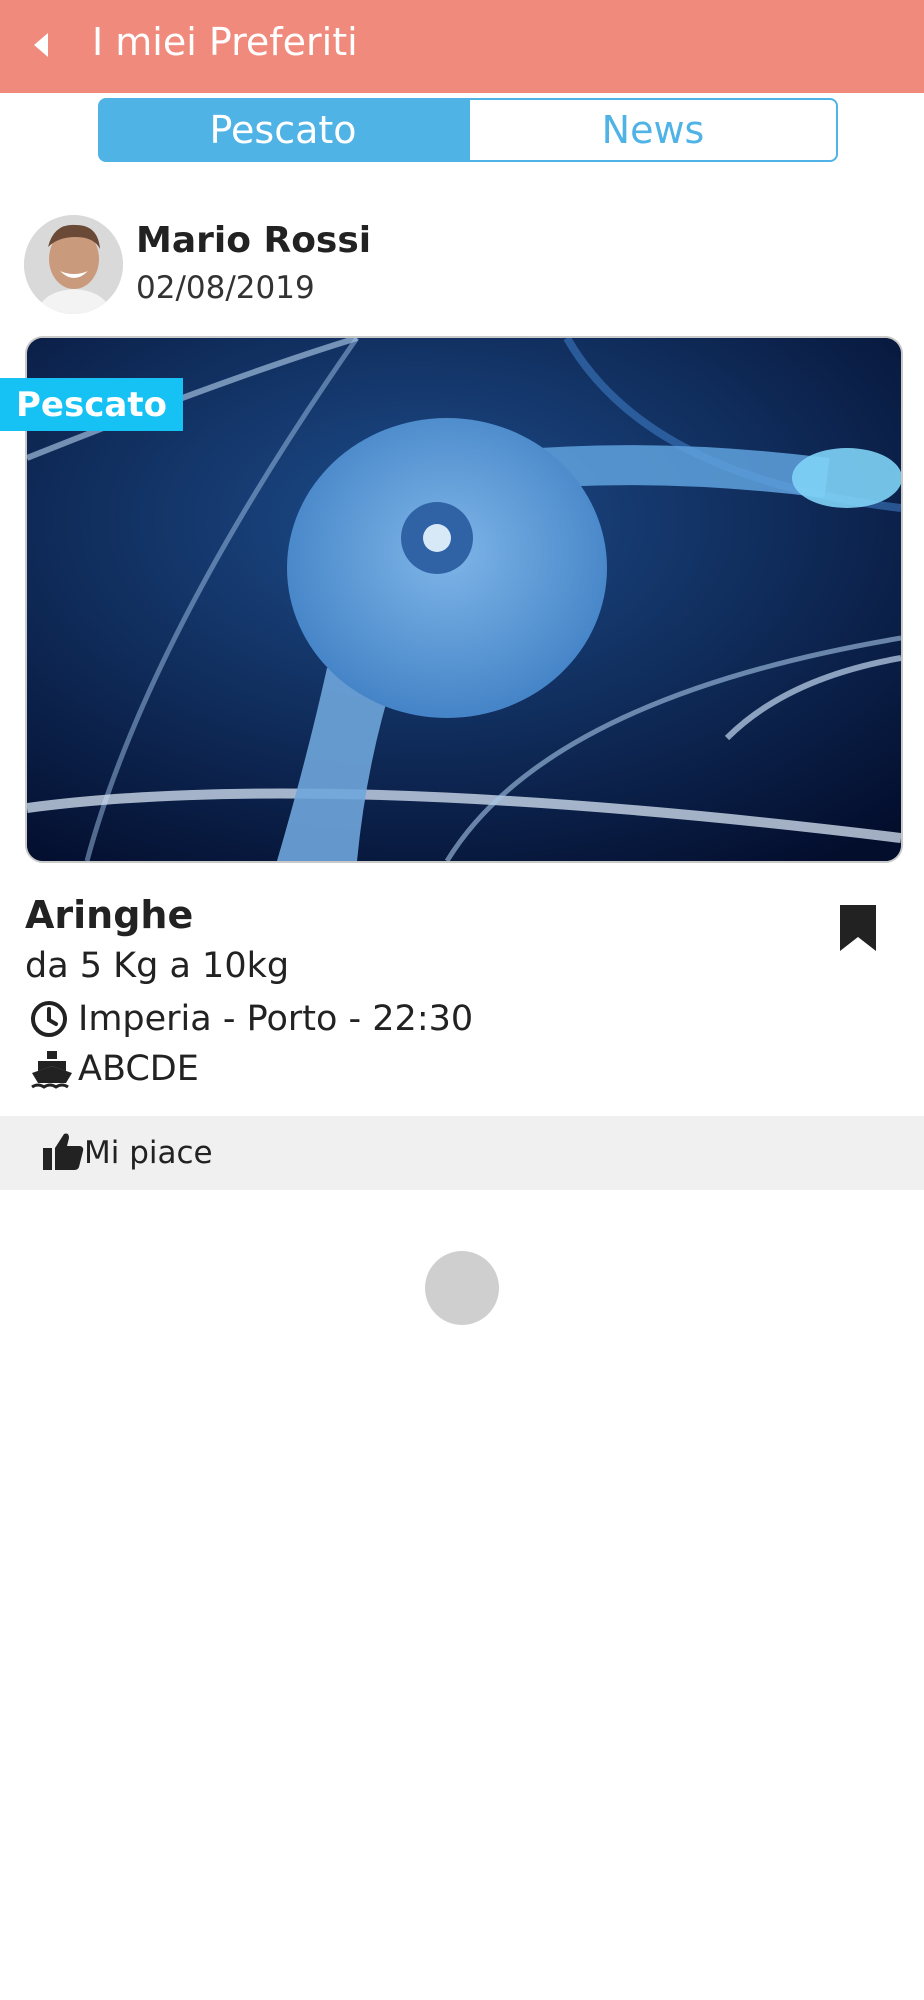 The image size is (924, 2000). I want to click on app-header: I miei Preferiti, so click(462, 46).